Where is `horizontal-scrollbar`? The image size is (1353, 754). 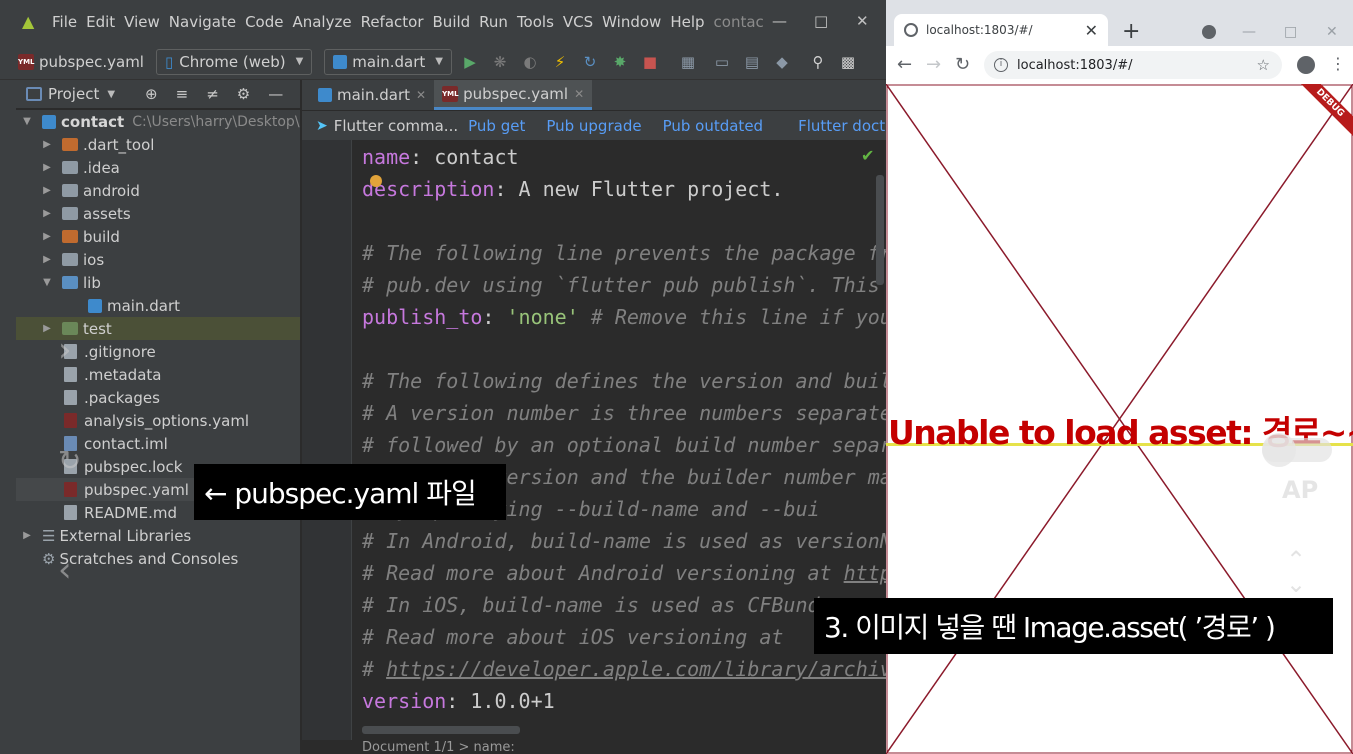
horizontal-scrollbar is located at coordinates (441, 730).